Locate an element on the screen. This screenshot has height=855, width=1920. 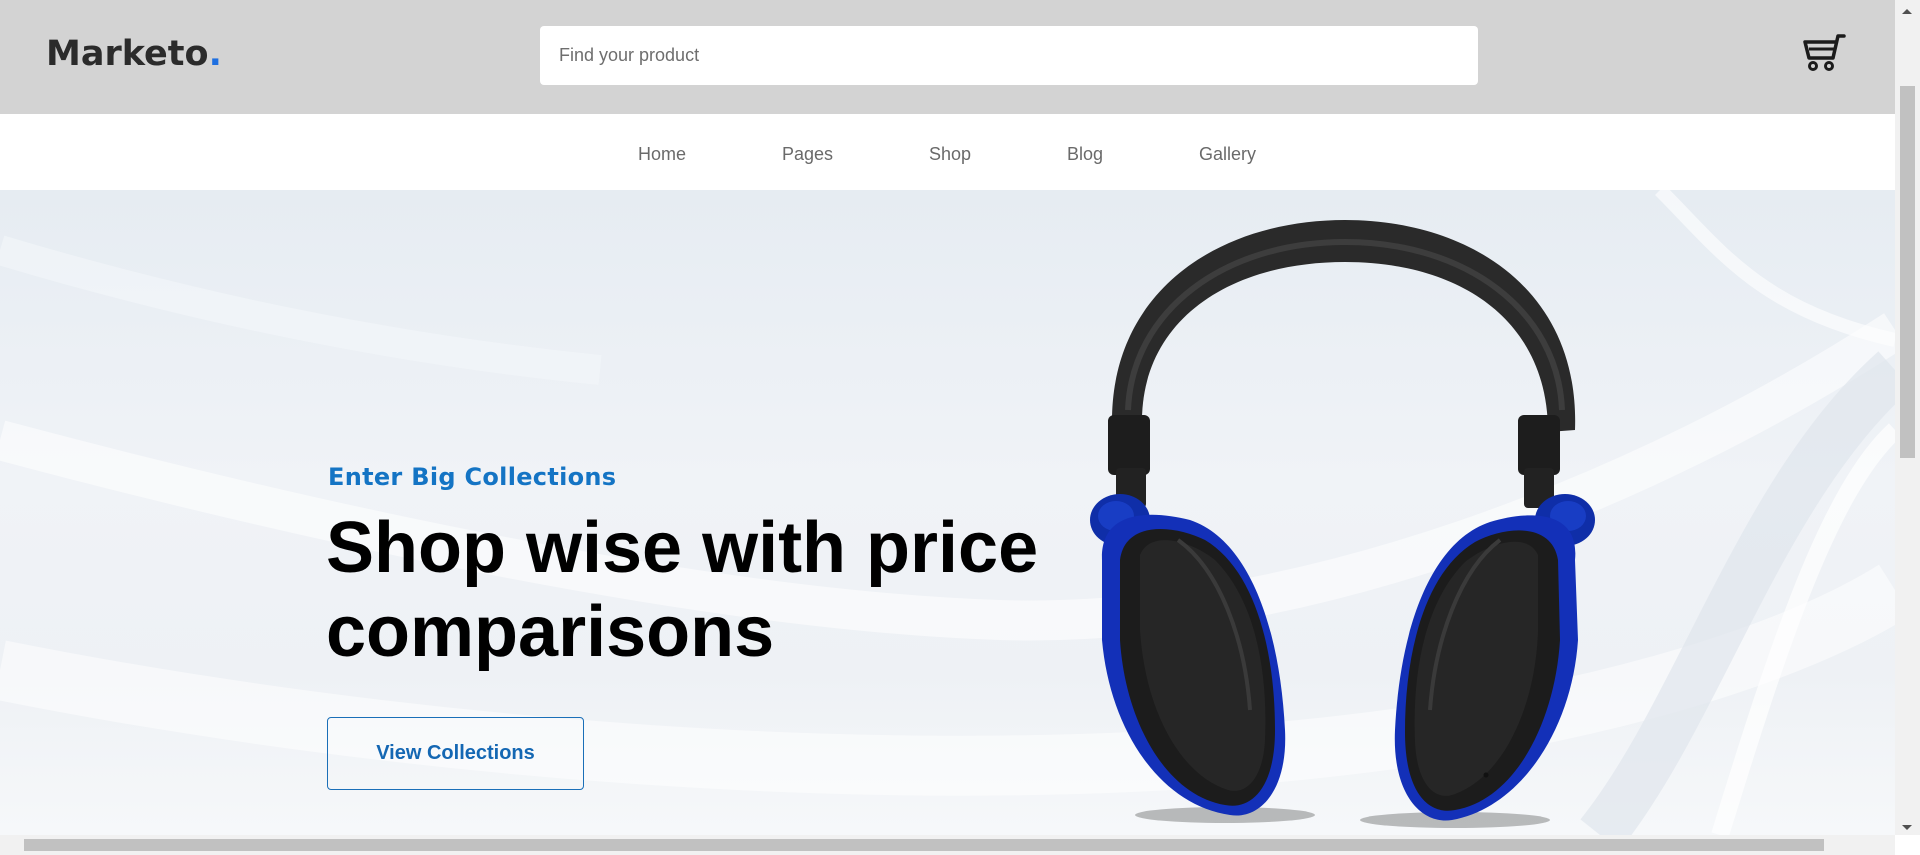
main-nav: Home Pages Shop Blog Gallery is located at coordinates (947, 152).